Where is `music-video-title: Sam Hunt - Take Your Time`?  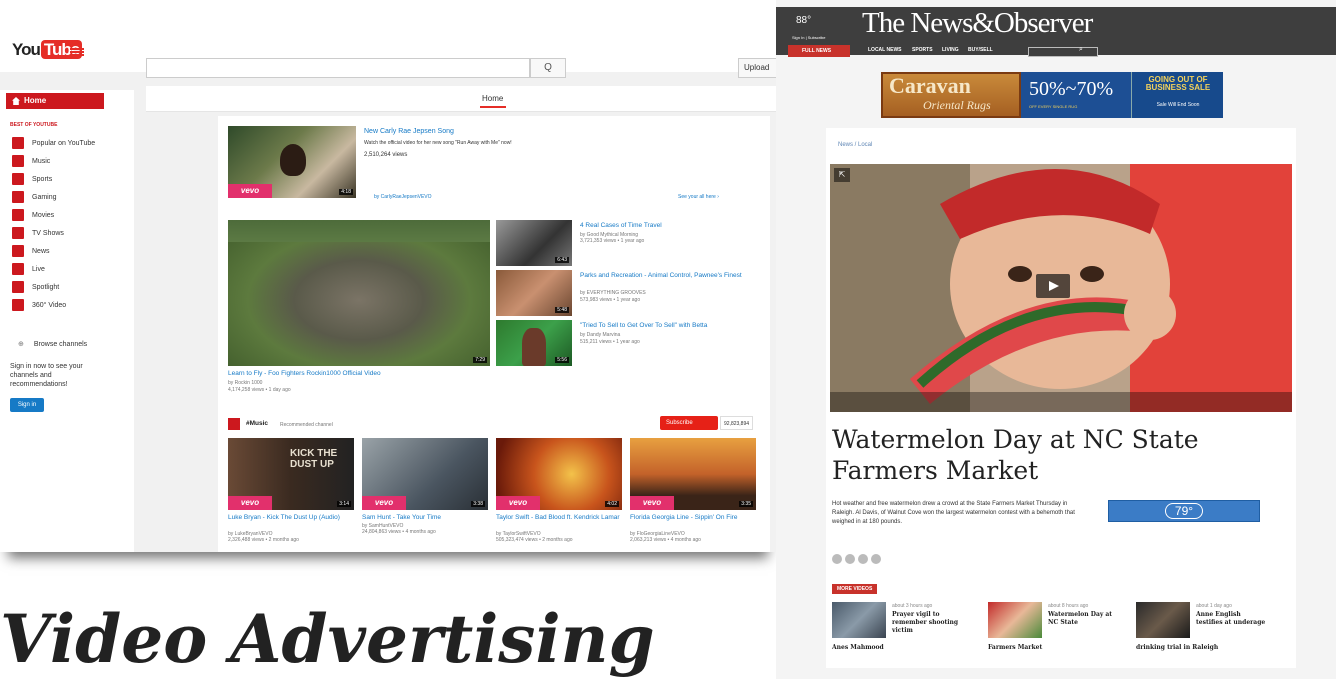
music-video-title: Sam Hunt - Take Your Time is located at coordinates (424, 518).